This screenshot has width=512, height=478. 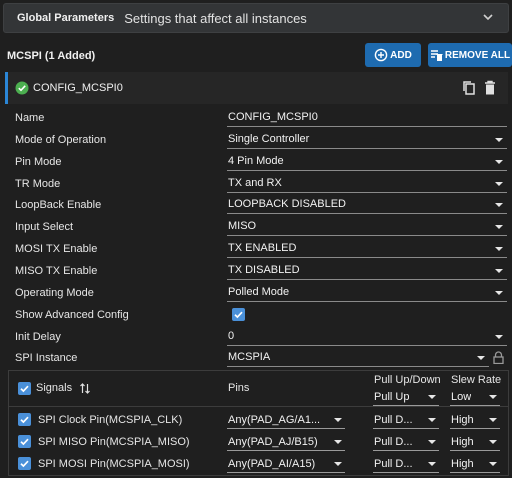 What do you see at coordinates (256, 315) in the screenshot?
I see `field-row-show-advanced-config: Show Advanced Config` at bounding box center [256, 315].